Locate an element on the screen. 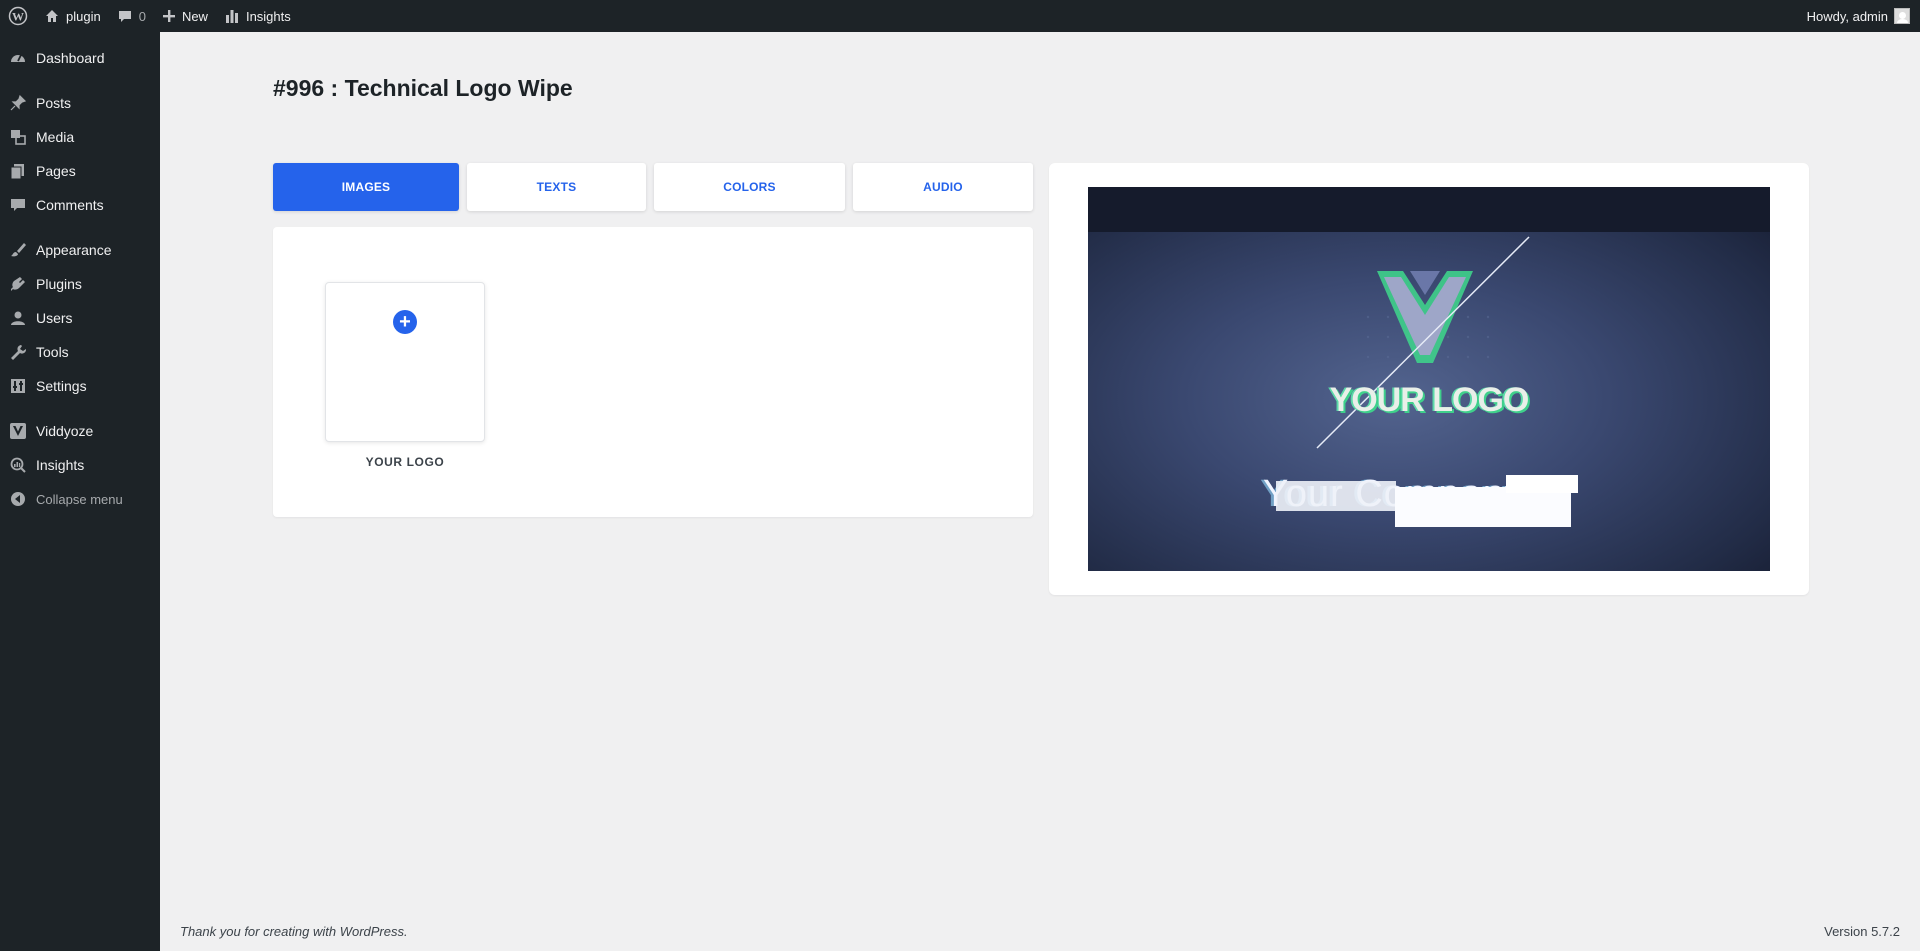 The height and width of the screenshot is (951, 1920). sidebar-item-appearance: Appearance is located at coordinates (80, 250).